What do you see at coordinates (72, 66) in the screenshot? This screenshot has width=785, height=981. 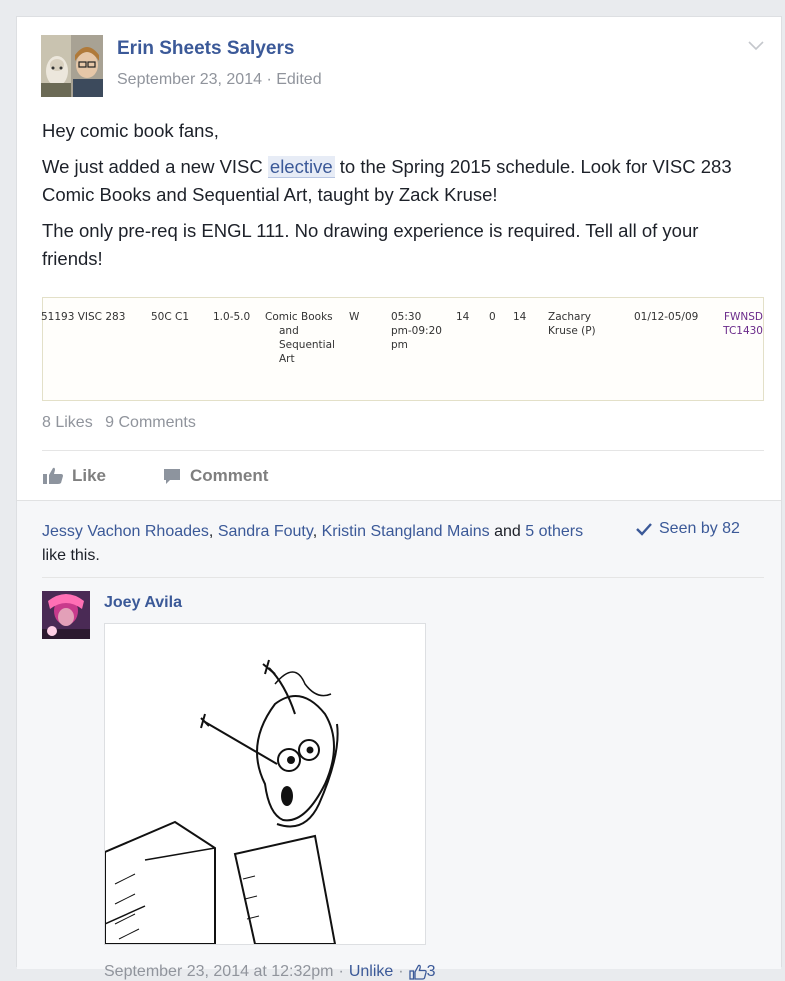 I see `author-avatar` at bounding box center [72, 66].